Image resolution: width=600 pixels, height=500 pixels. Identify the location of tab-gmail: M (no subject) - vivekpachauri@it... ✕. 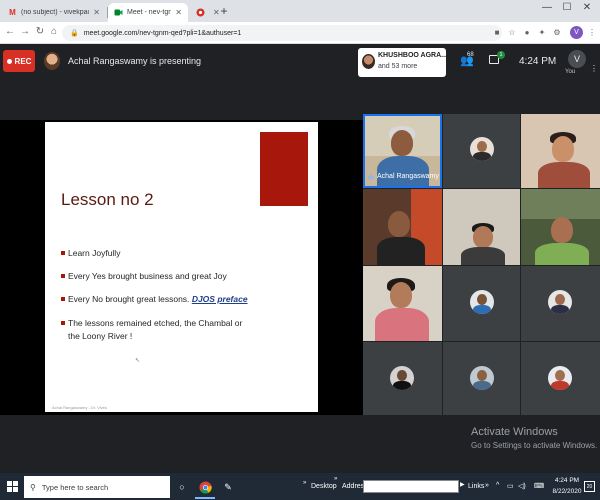
(54, 12).